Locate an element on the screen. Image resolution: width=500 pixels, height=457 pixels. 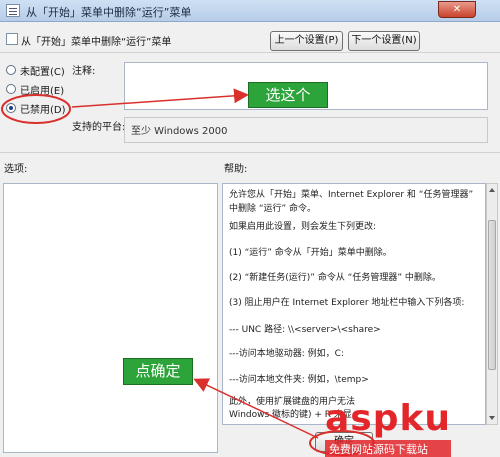
watermark: aspku 免费网站源码下载站 is located at coordinates (388, 427).